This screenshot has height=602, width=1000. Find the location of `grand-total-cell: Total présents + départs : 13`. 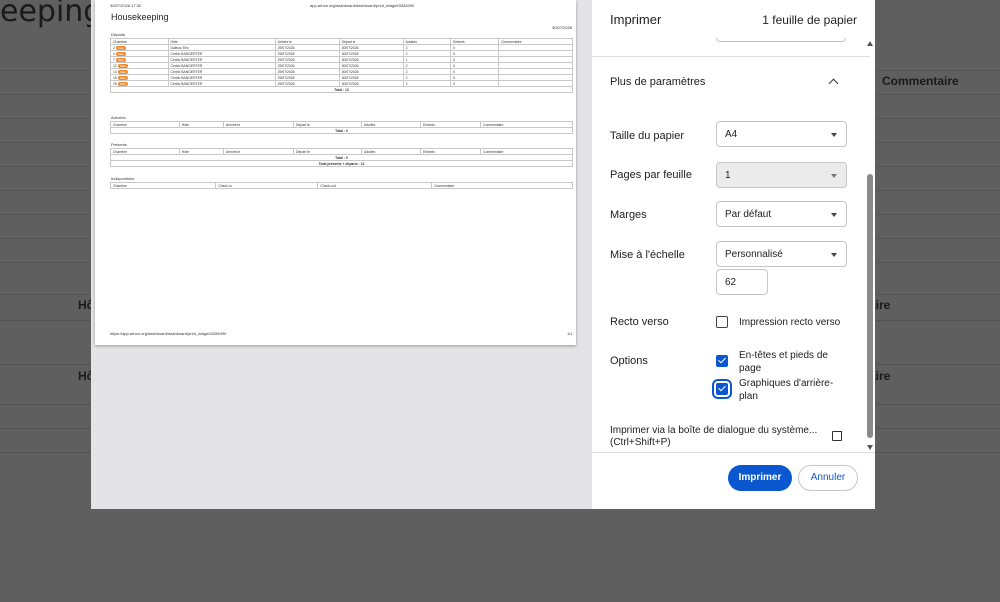

grand-total-cell: Total présents + départs : 13 is located at coordinates (341, 163).